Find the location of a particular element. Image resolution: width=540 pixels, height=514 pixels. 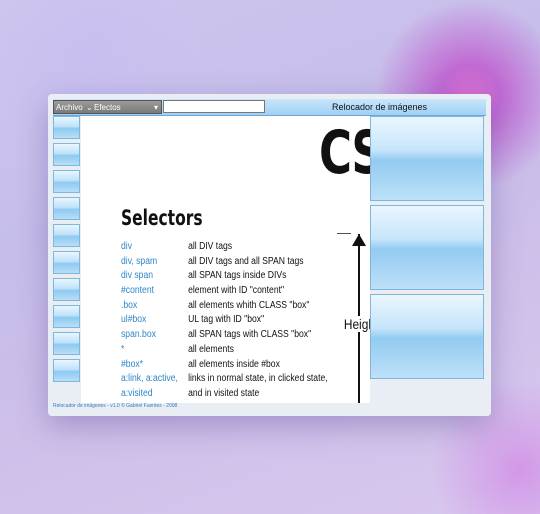

selector-desc: element with ID "content" is located at coordinates (236, 291).